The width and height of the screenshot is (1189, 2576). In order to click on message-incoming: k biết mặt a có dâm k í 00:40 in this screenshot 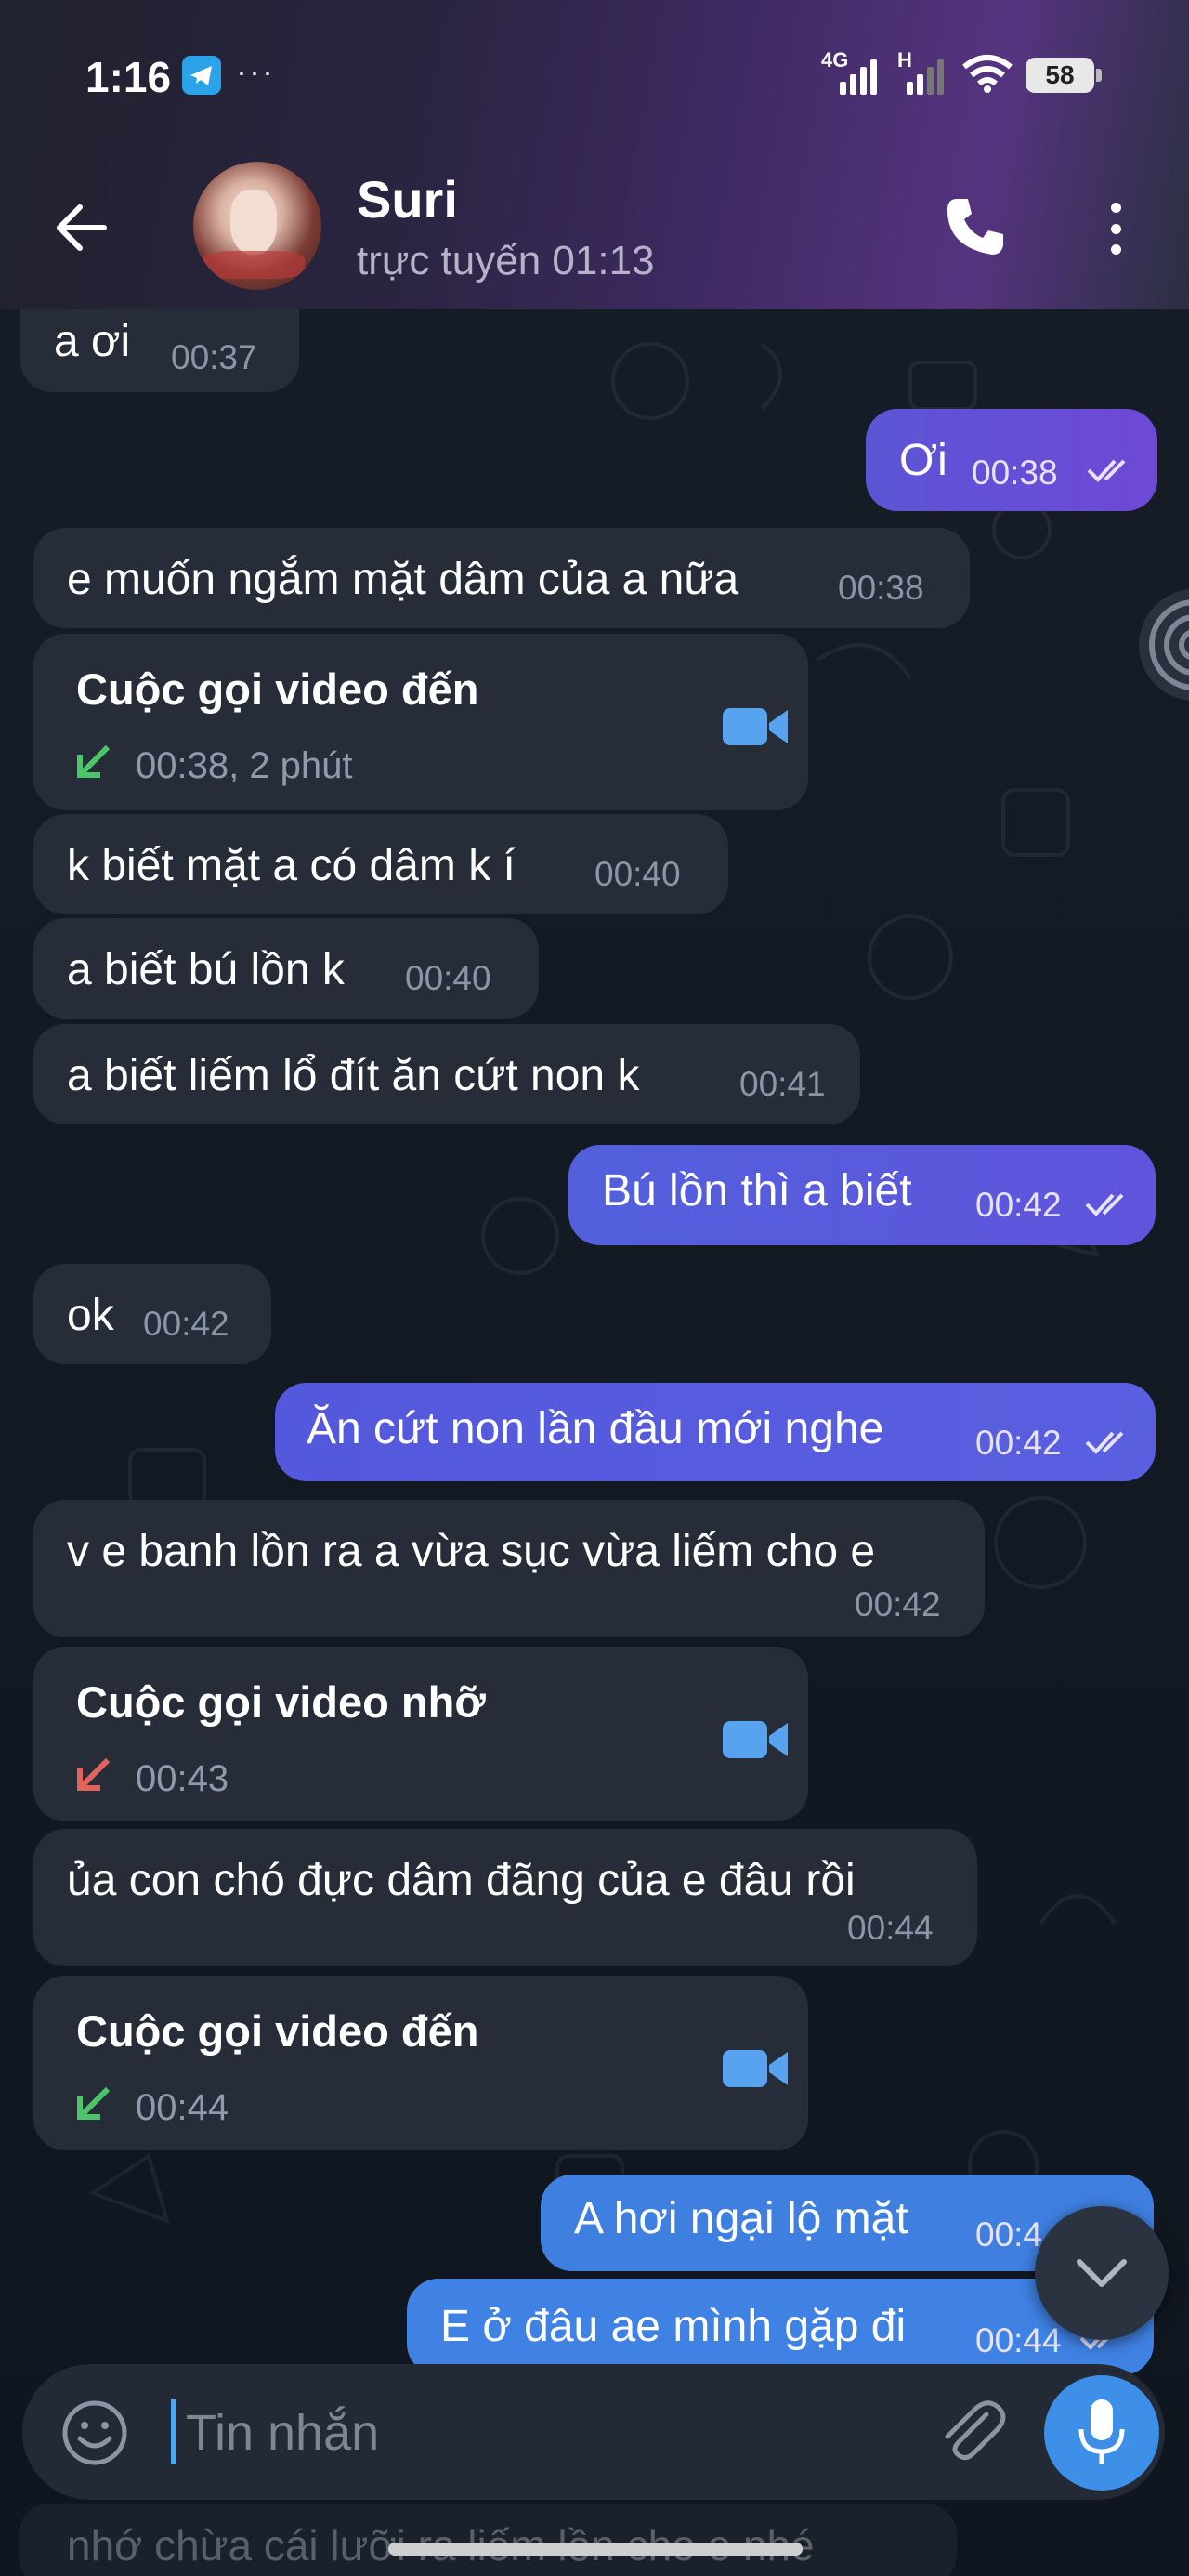, I will do `click(380, 864)`.